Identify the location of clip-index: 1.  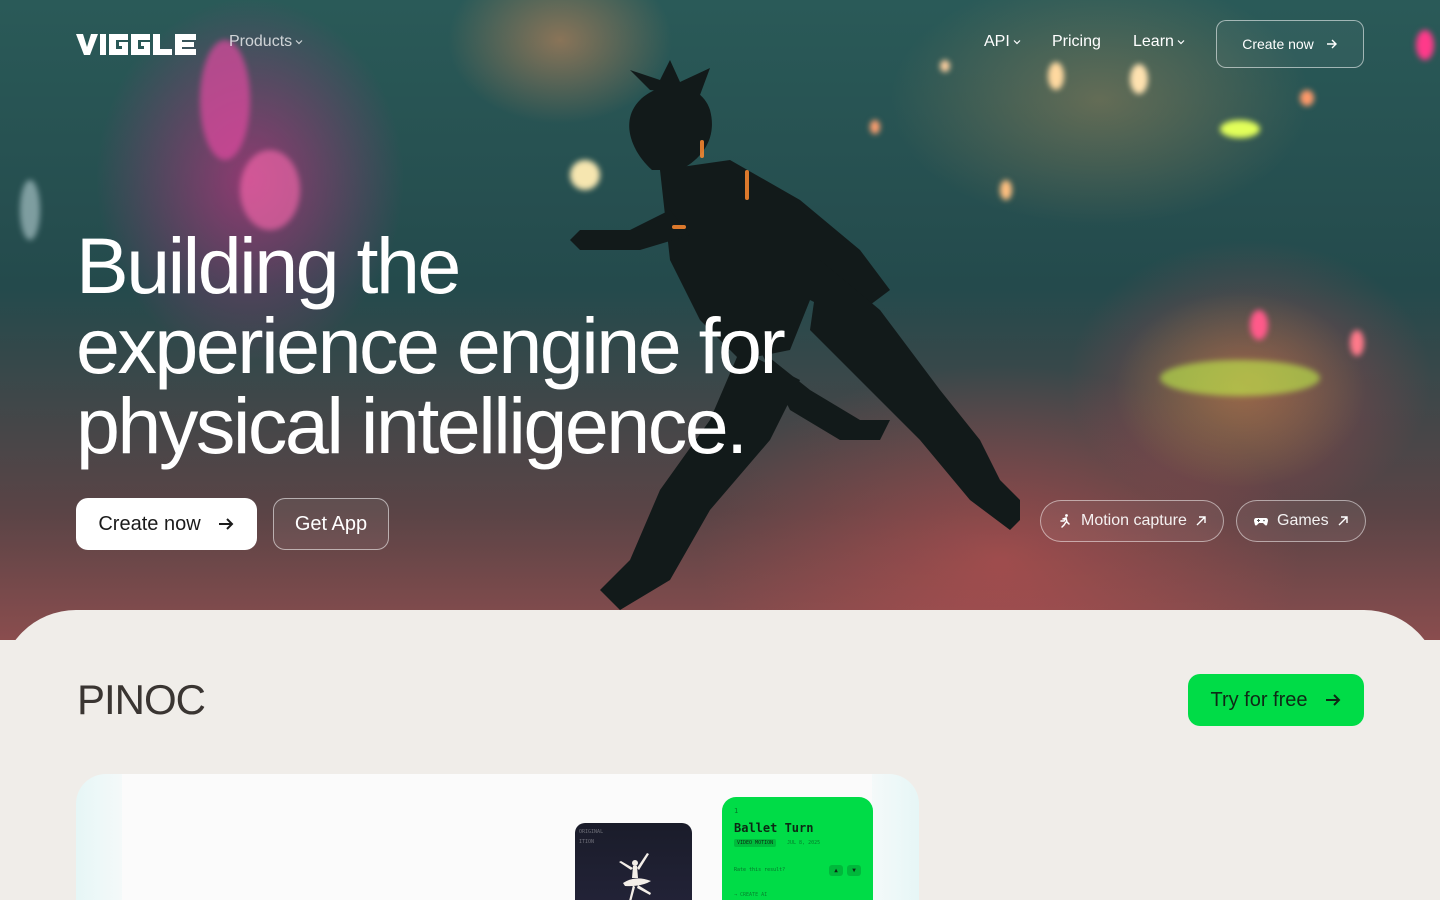
(736, 811).